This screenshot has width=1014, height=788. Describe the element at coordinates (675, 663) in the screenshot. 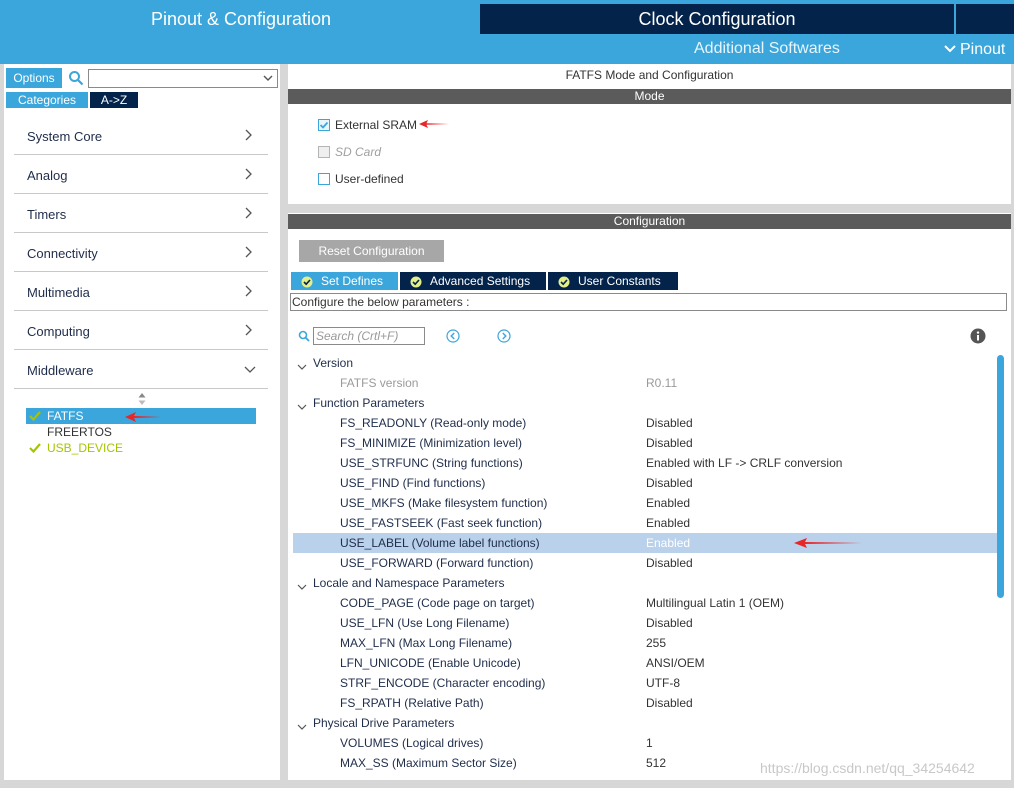

I see `param-value: ANSI/OEM` at that location.